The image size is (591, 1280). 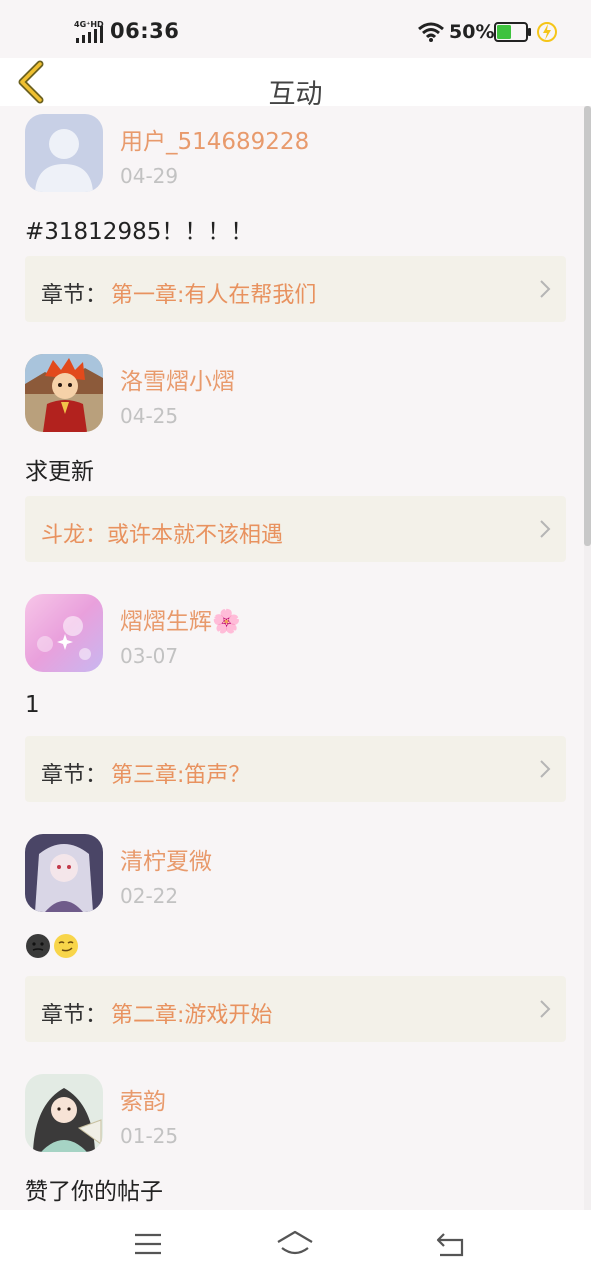 I want to click on date: 02-22, so click(x=149, y=896).